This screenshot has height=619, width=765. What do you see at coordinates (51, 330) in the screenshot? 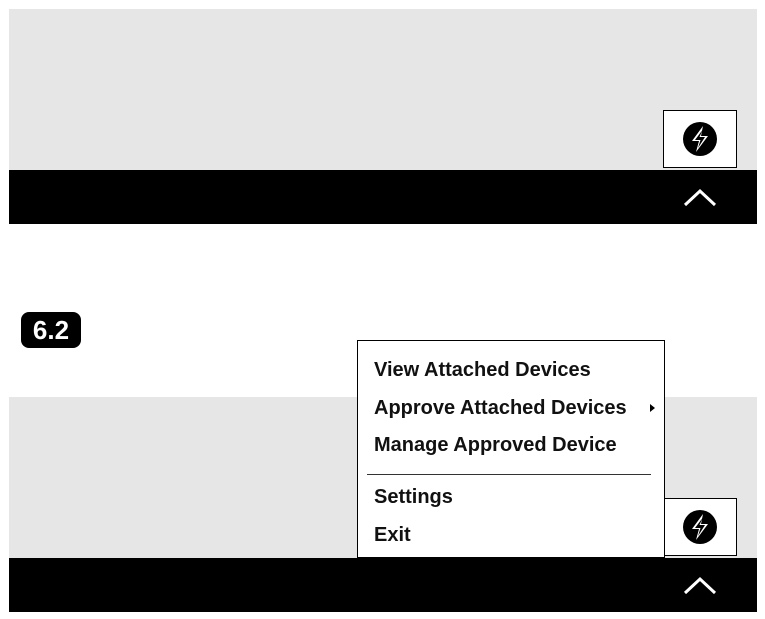
I see `step-badge: 6.2` at bounding box center [51, 330].